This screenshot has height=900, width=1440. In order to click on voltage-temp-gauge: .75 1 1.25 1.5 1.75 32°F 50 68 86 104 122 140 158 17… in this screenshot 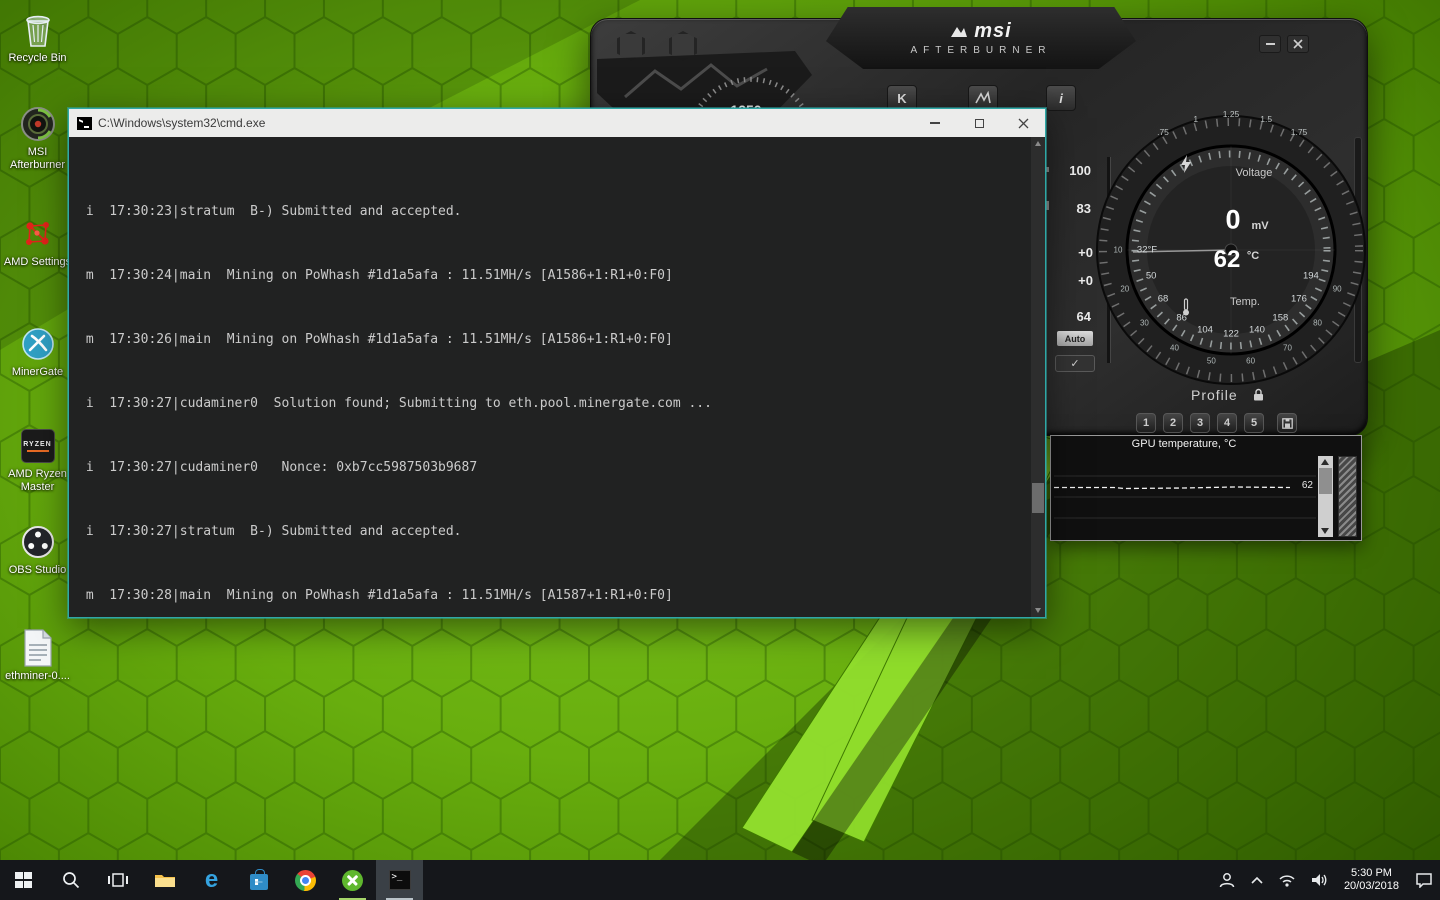, I will do `click(1231, 250)`.